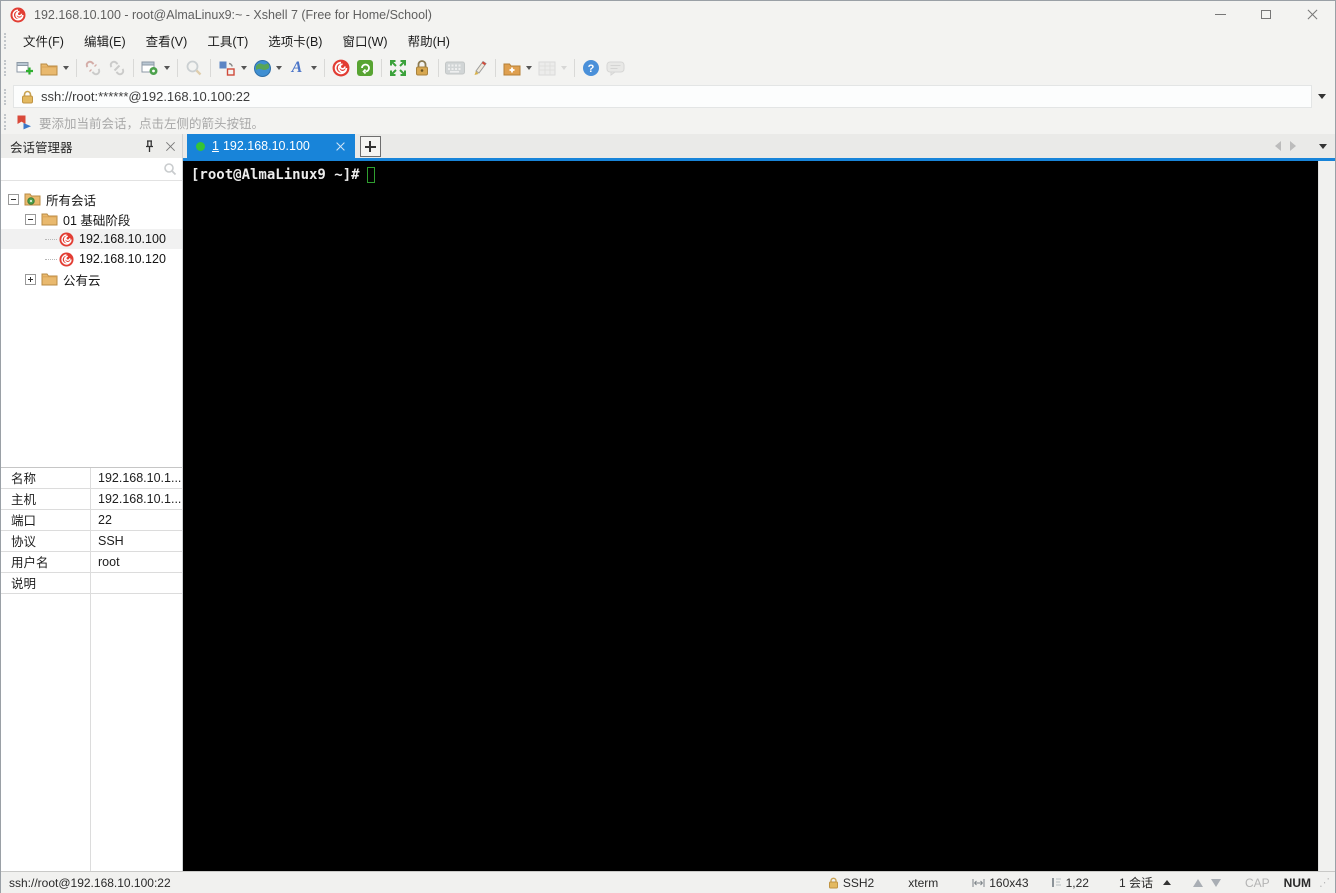  I want to click on property-label: 端口, so click(46, 519).